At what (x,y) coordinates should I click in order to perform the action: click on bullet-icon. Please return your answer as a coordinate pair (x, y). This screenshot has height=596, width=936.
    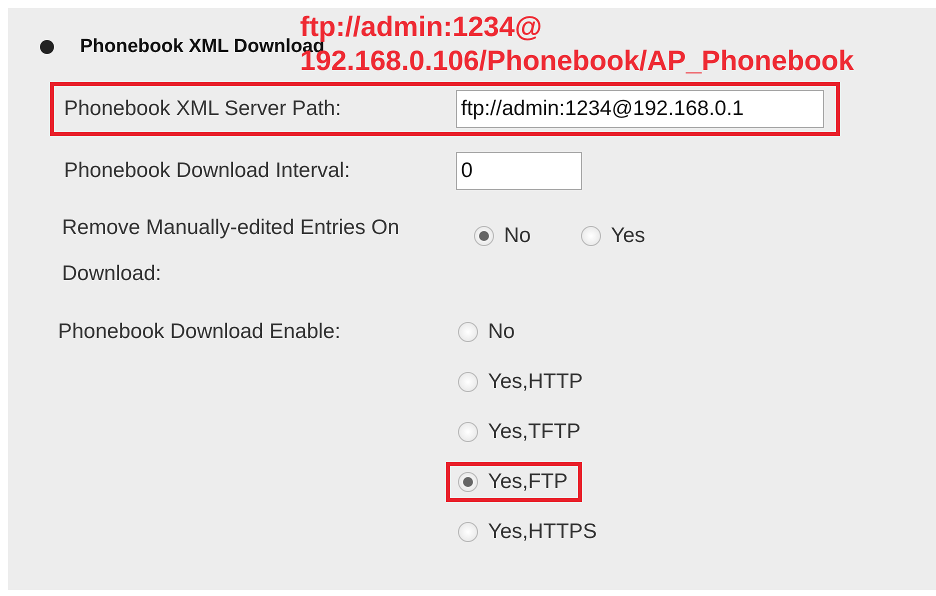
    Looking at the image, I should click on (47, 47).